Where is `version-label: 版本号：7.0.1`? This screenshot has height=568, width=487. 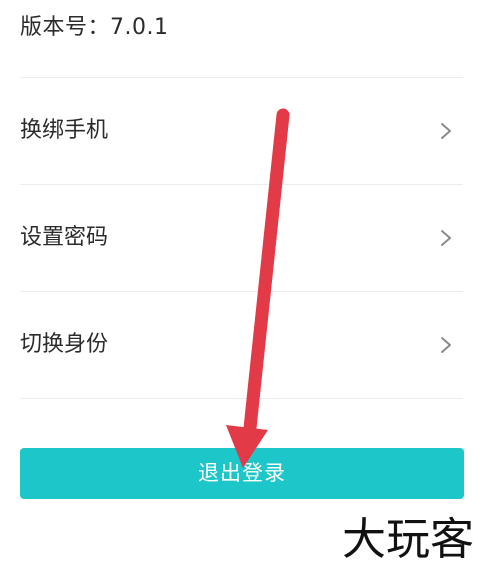
version-label: 版本号：7.0.1 is located at coordinates (94, 27).